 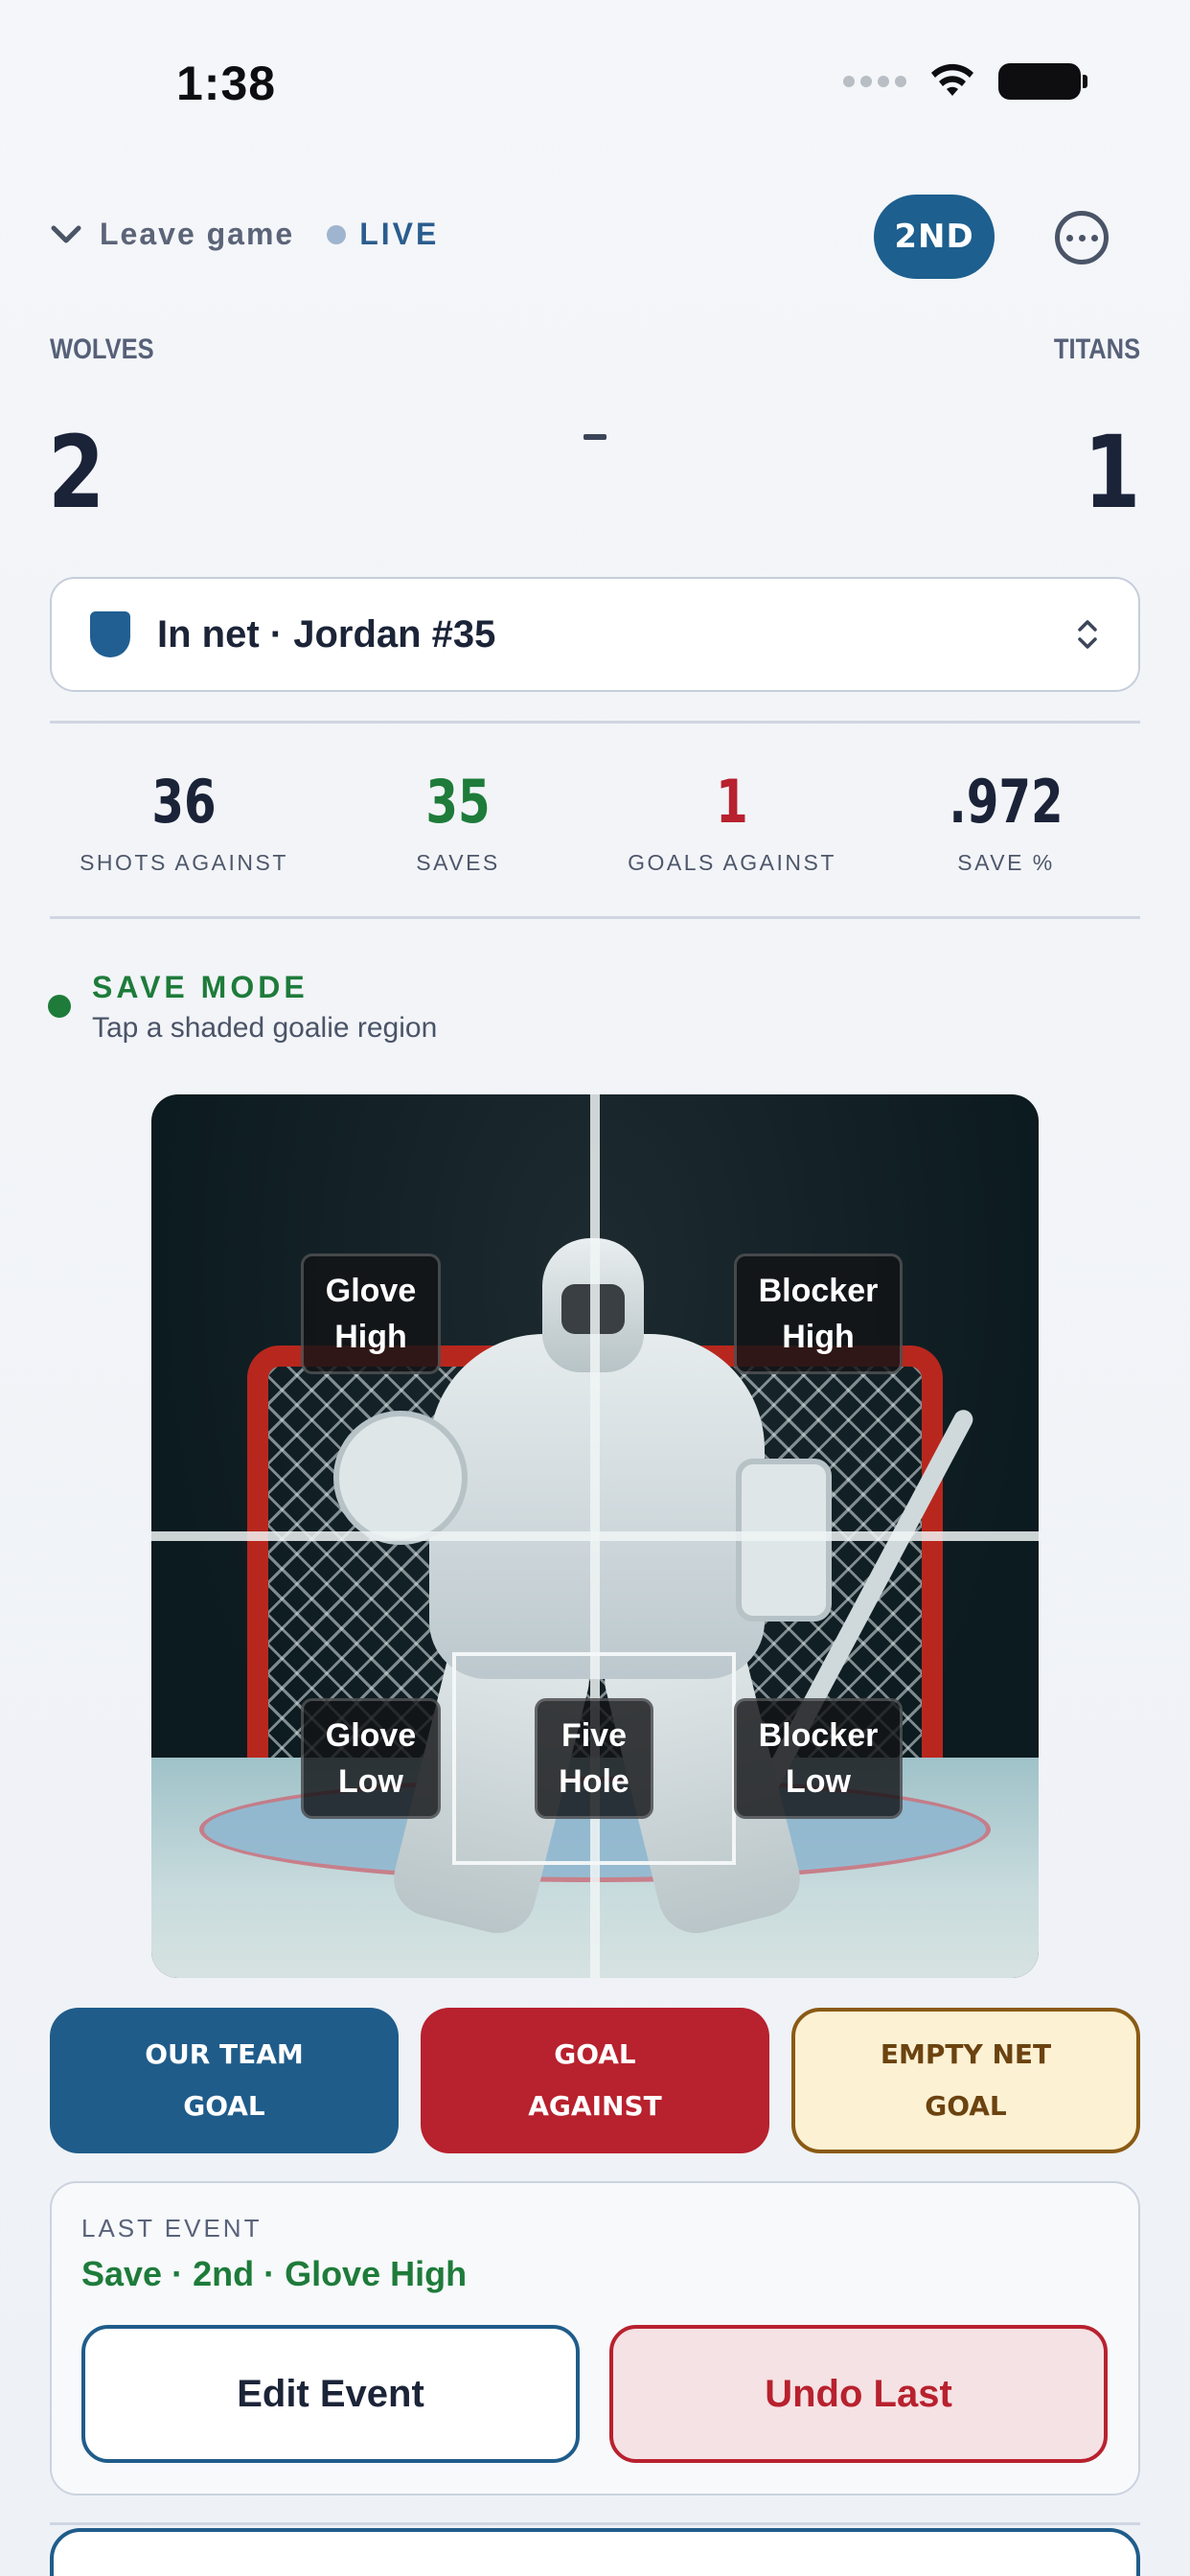 What do you see at coordinates (458, 802) in the screenshot?
I see `stat-value: 35` at bounding box center [458, 802].